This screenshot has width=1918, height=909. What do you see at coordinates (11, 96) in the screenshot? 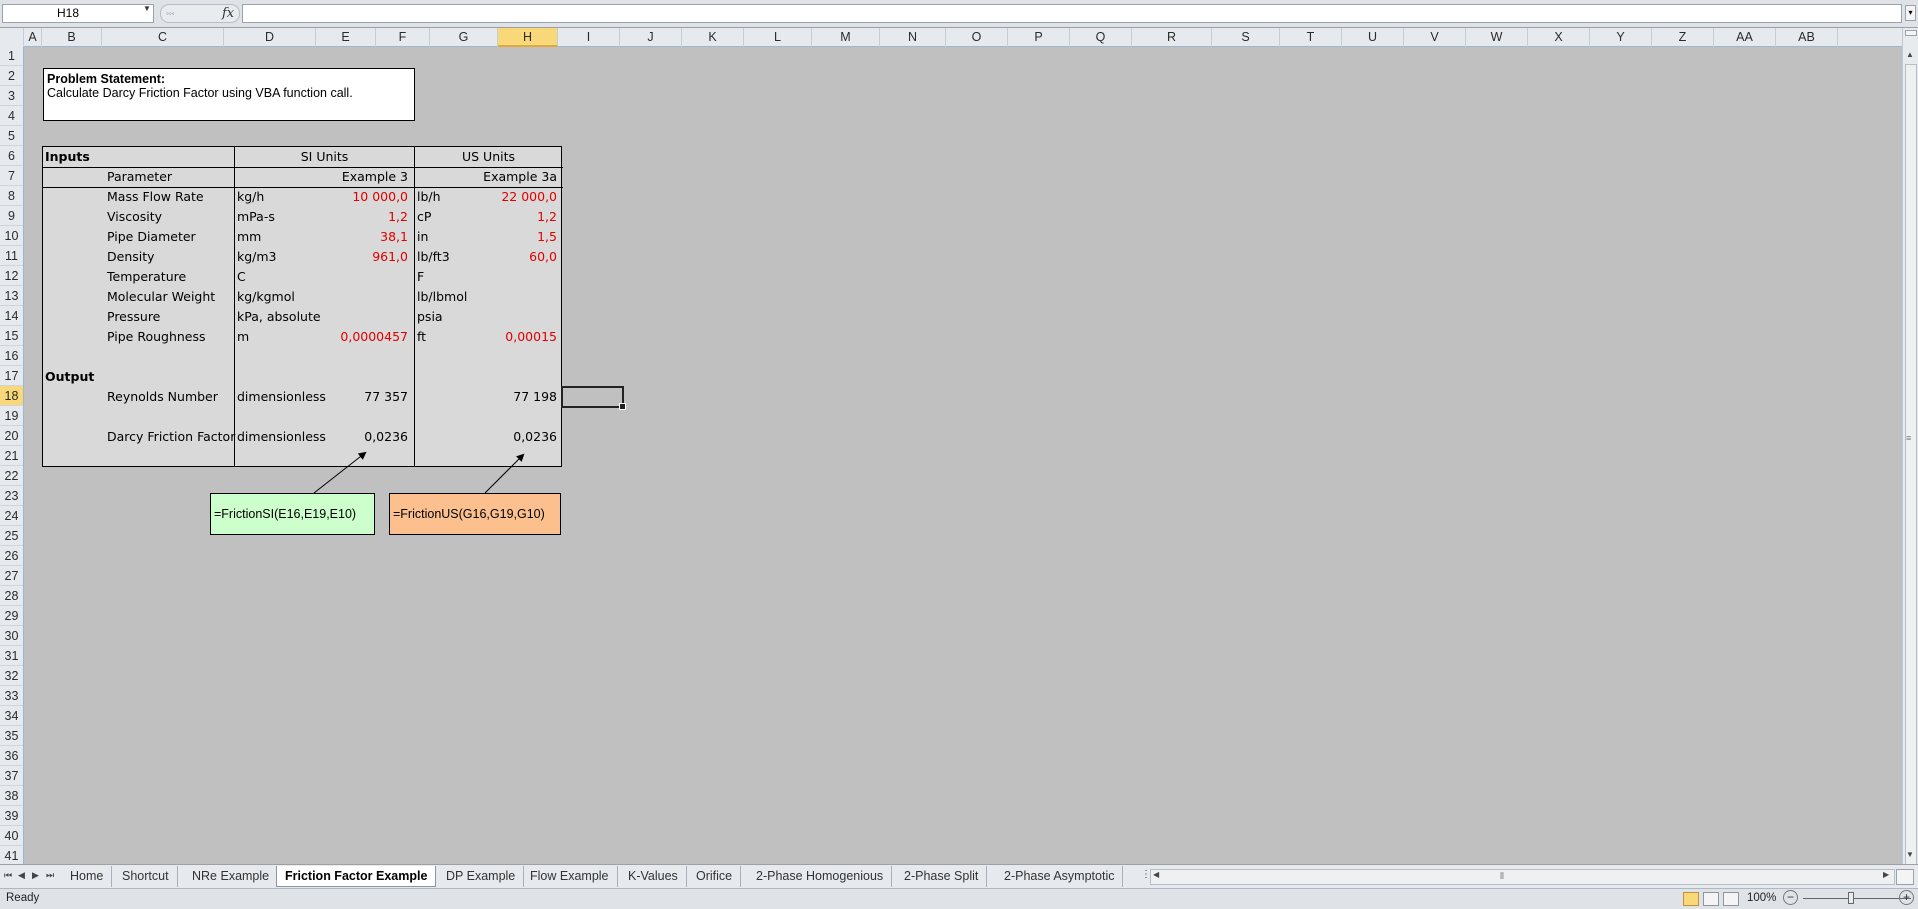
I see `row-header-3: 3` at bounding box center [11, 96].